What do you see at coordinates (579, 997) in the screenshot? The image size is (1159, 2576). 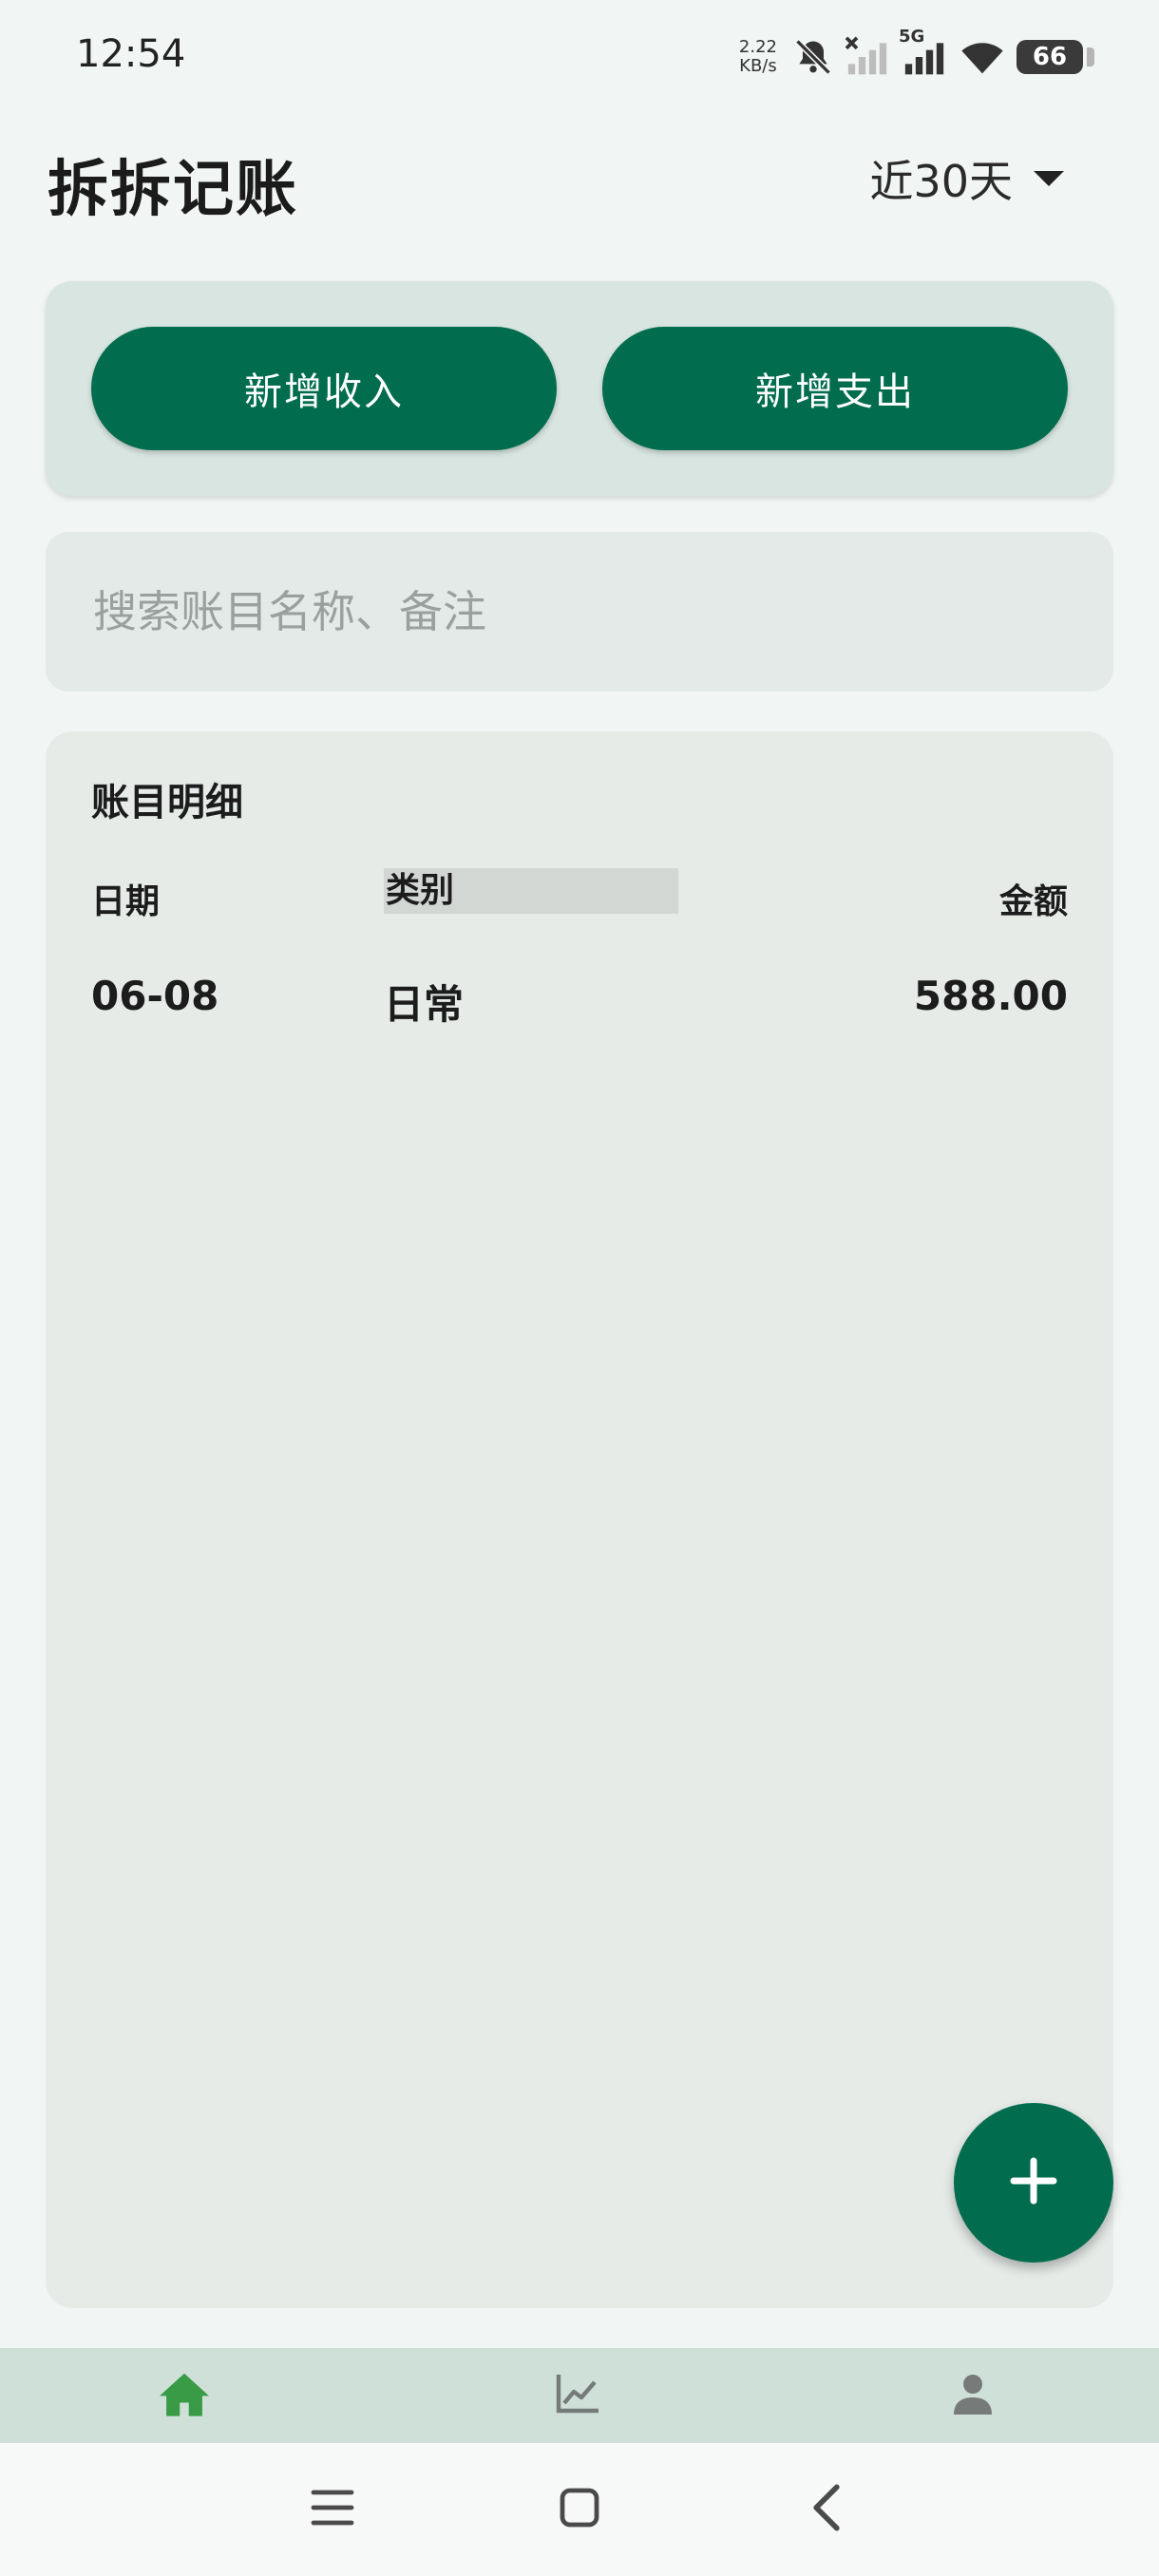 I see `table-row: 06-08 日常 588.00` at bounding box center [579, 997].